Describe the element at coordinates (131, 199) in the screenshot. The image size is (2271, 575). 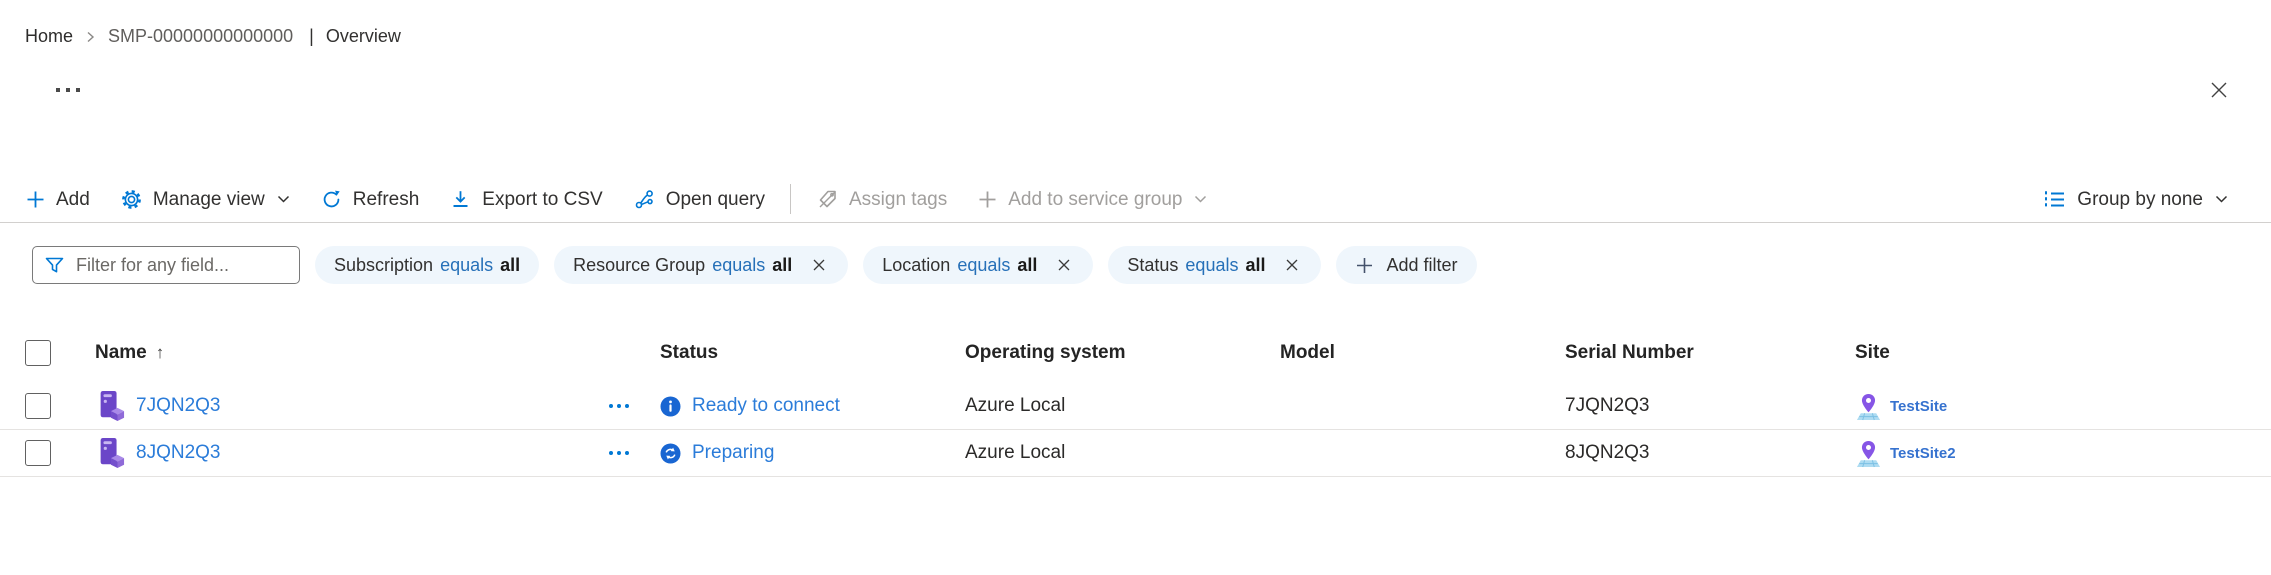
I see `gear-icon` at that location.